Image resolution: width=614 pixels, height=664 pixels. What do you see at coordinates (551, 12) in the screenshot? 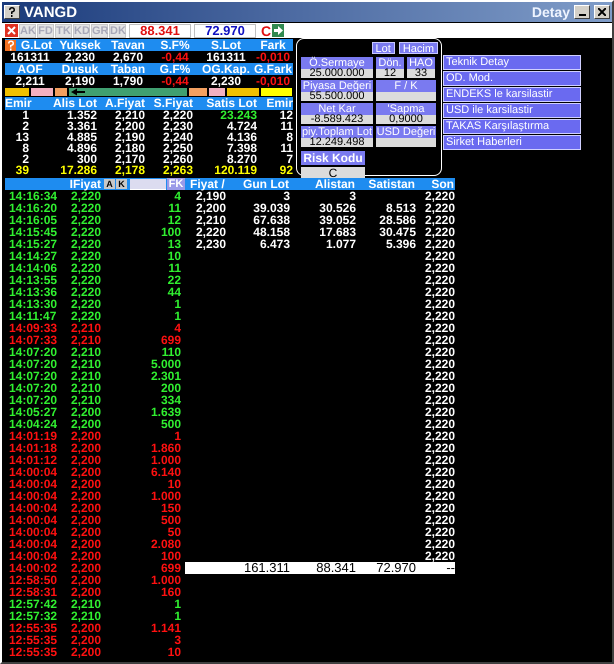
I see `window-caption: Detay` at bounding box center [551, 12].